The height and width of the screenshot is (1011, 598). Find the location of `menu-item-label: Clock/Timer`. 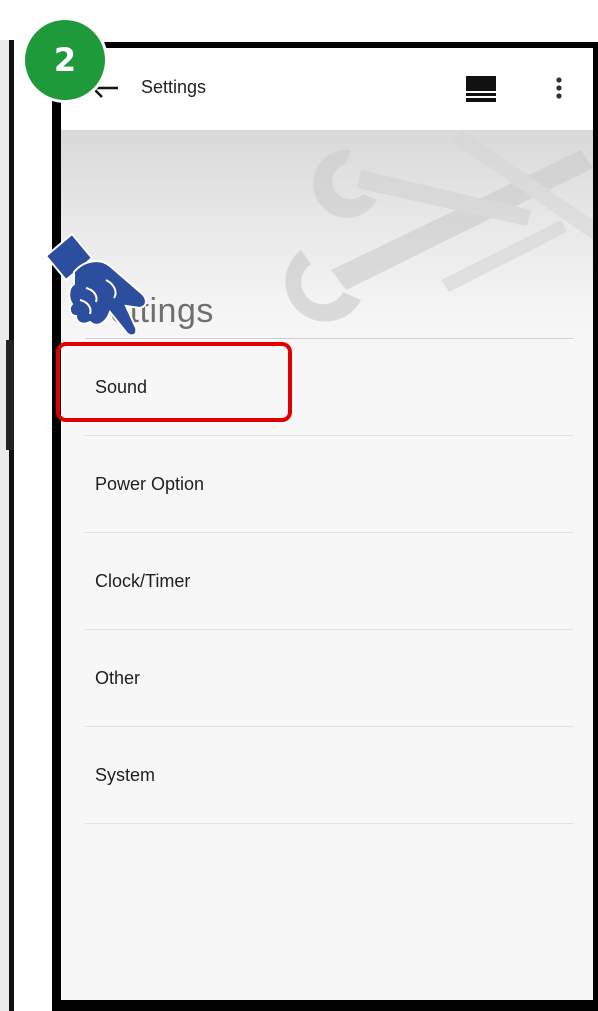

menu-item-label: Clock/Timer is located at coordinates (143, 581).